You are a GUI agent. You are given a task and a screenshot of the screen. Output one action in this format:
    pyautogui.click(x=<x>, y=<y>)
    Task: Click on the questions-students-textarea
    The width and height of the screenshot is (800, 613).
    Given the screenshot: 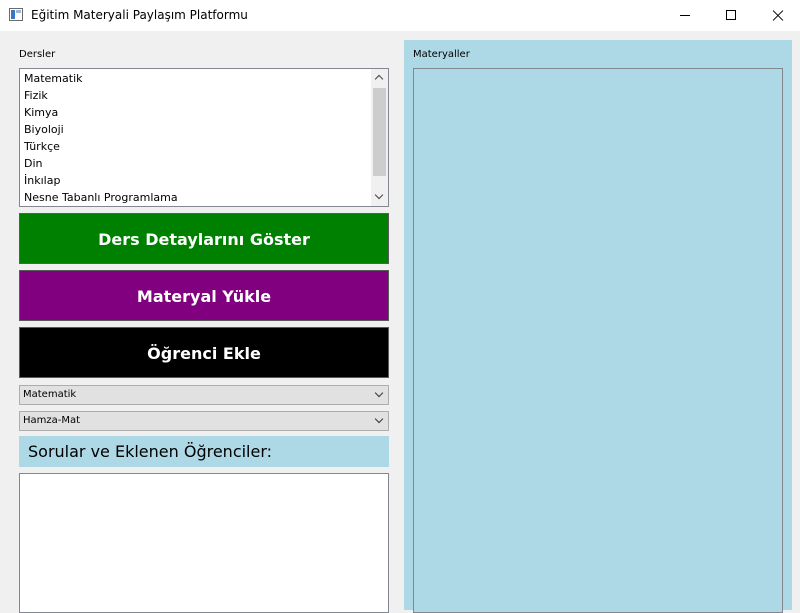 What is the action you would take?
    pyautogui.click(x=204, y=543)
    